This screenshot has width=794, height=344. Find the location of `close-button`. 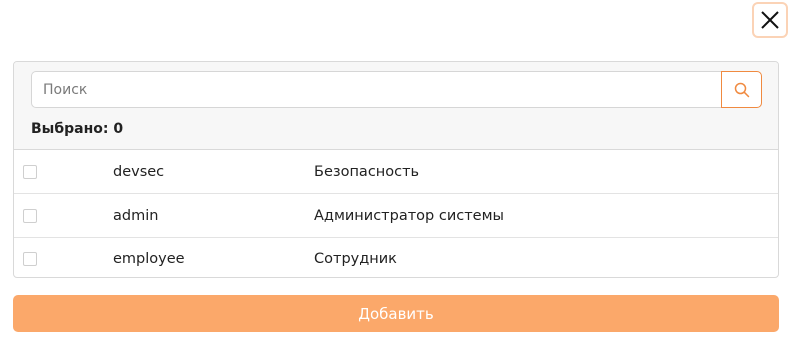

close-button is located at coordinates (770, 20).